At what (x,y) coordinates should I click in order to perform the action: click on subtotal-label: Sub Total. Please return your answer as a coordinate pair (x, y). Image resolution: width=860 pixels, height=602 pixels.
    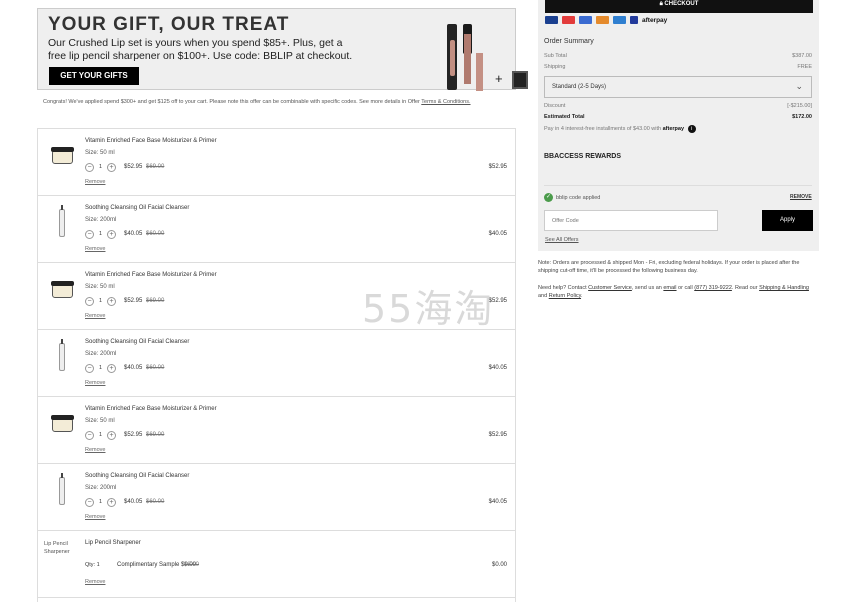
    Looking at the image, I should click on (555, 56).